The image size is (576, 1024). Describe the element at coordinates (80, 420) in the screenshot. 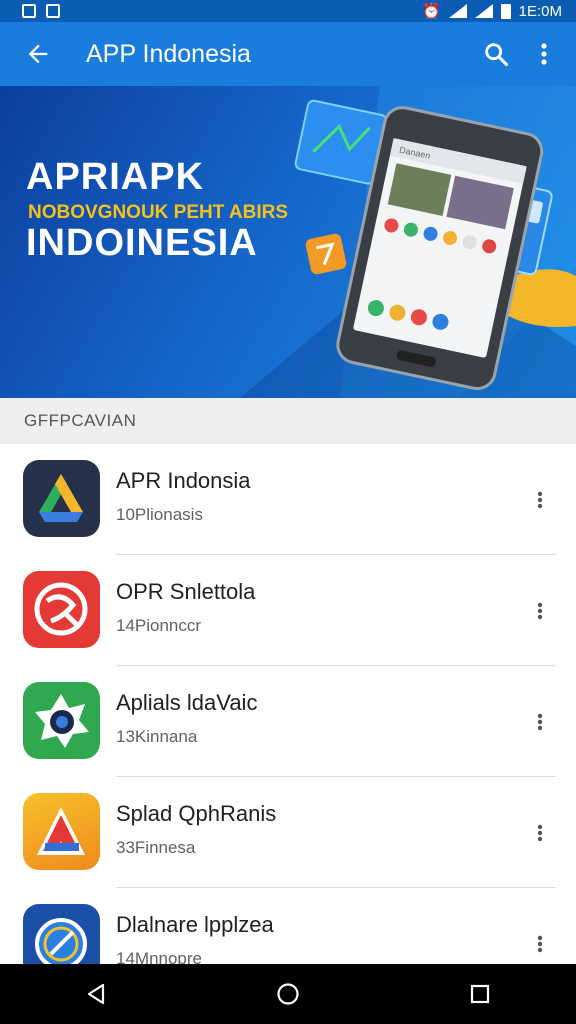

I see `section-title: GFFPCAVIAN` at that location.